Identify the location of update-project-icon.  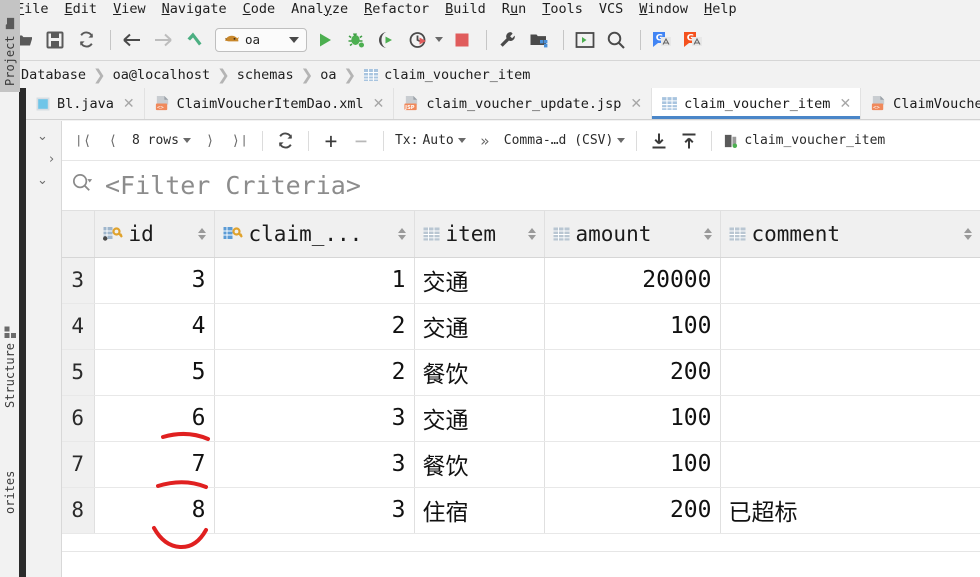
(194, 40).